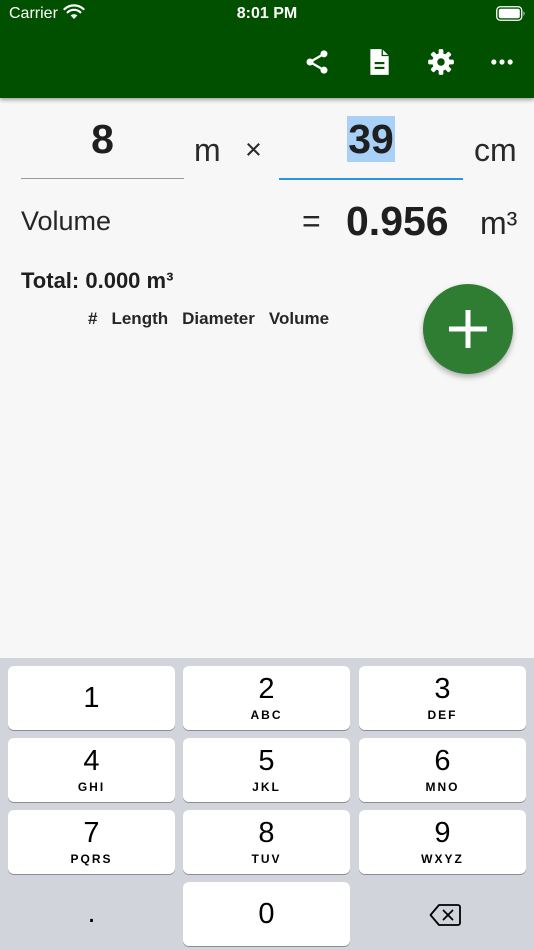 The height and width of the screenshot is (950, 534). Describe the element at coordinates (91, 833) in the screenshot. I see `key-digit: 7` at that location.